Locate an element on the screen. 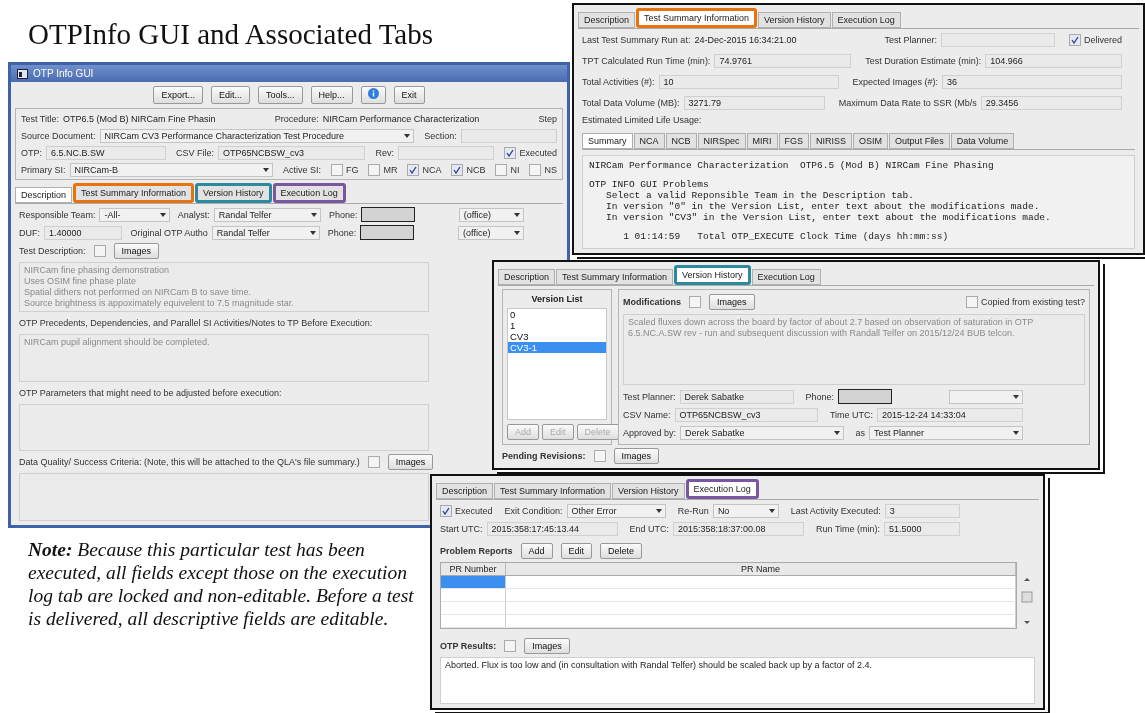 Image resolution: width=1145 pixels, height=713 pixels. sub-tab: Output Files is located at coordinates (919, 141).